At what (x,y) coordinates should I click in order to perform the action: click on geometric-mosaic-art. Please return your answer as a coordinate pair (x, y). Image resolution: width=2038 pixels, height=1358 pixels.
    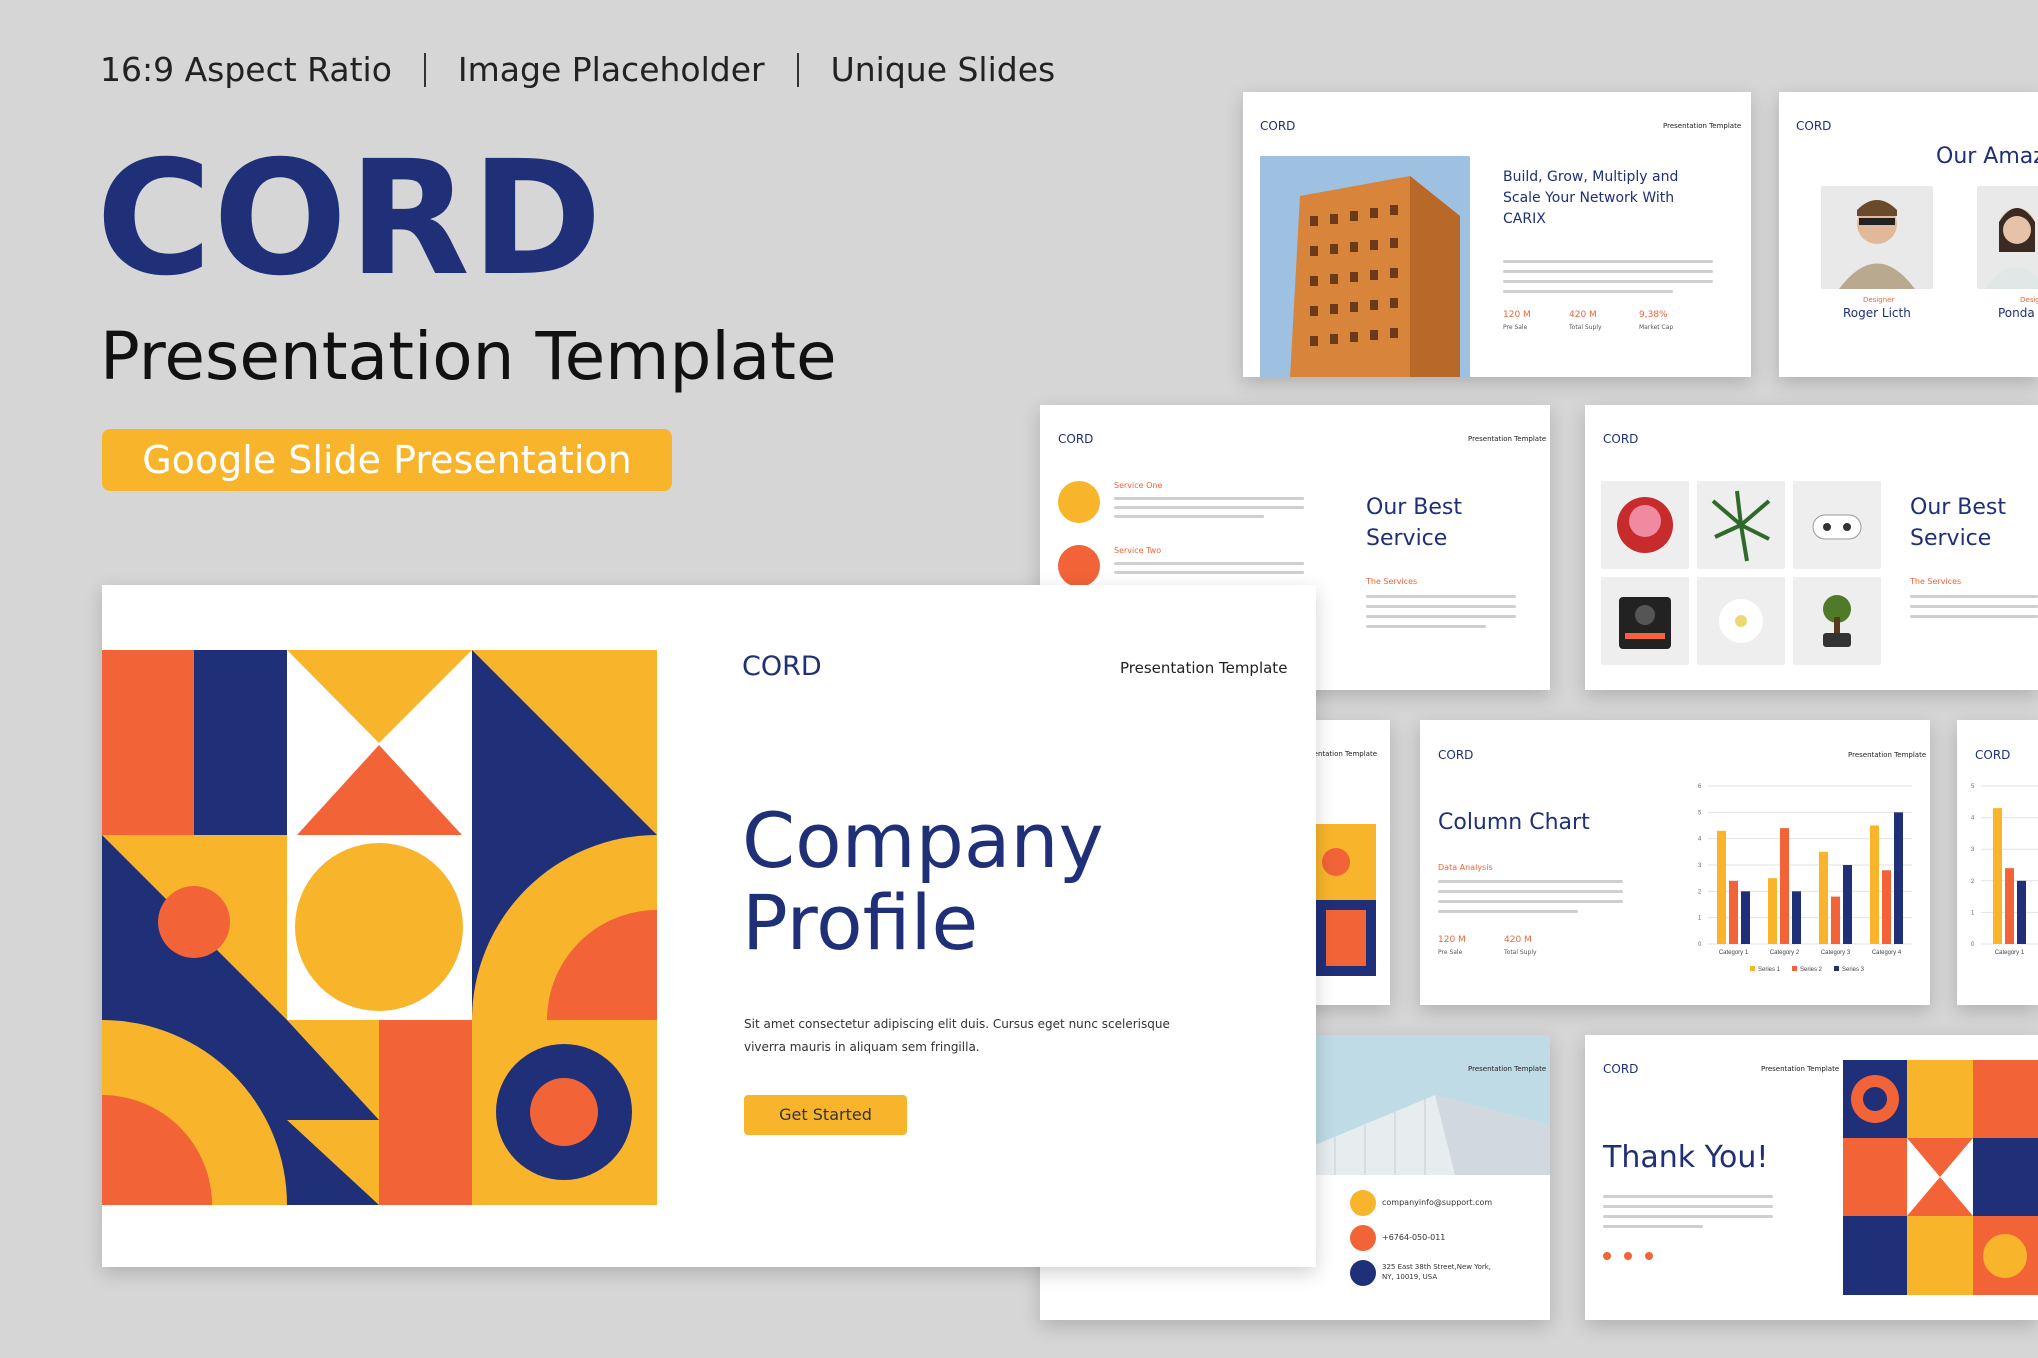
    Looking at the image, I should click on (379, 927).